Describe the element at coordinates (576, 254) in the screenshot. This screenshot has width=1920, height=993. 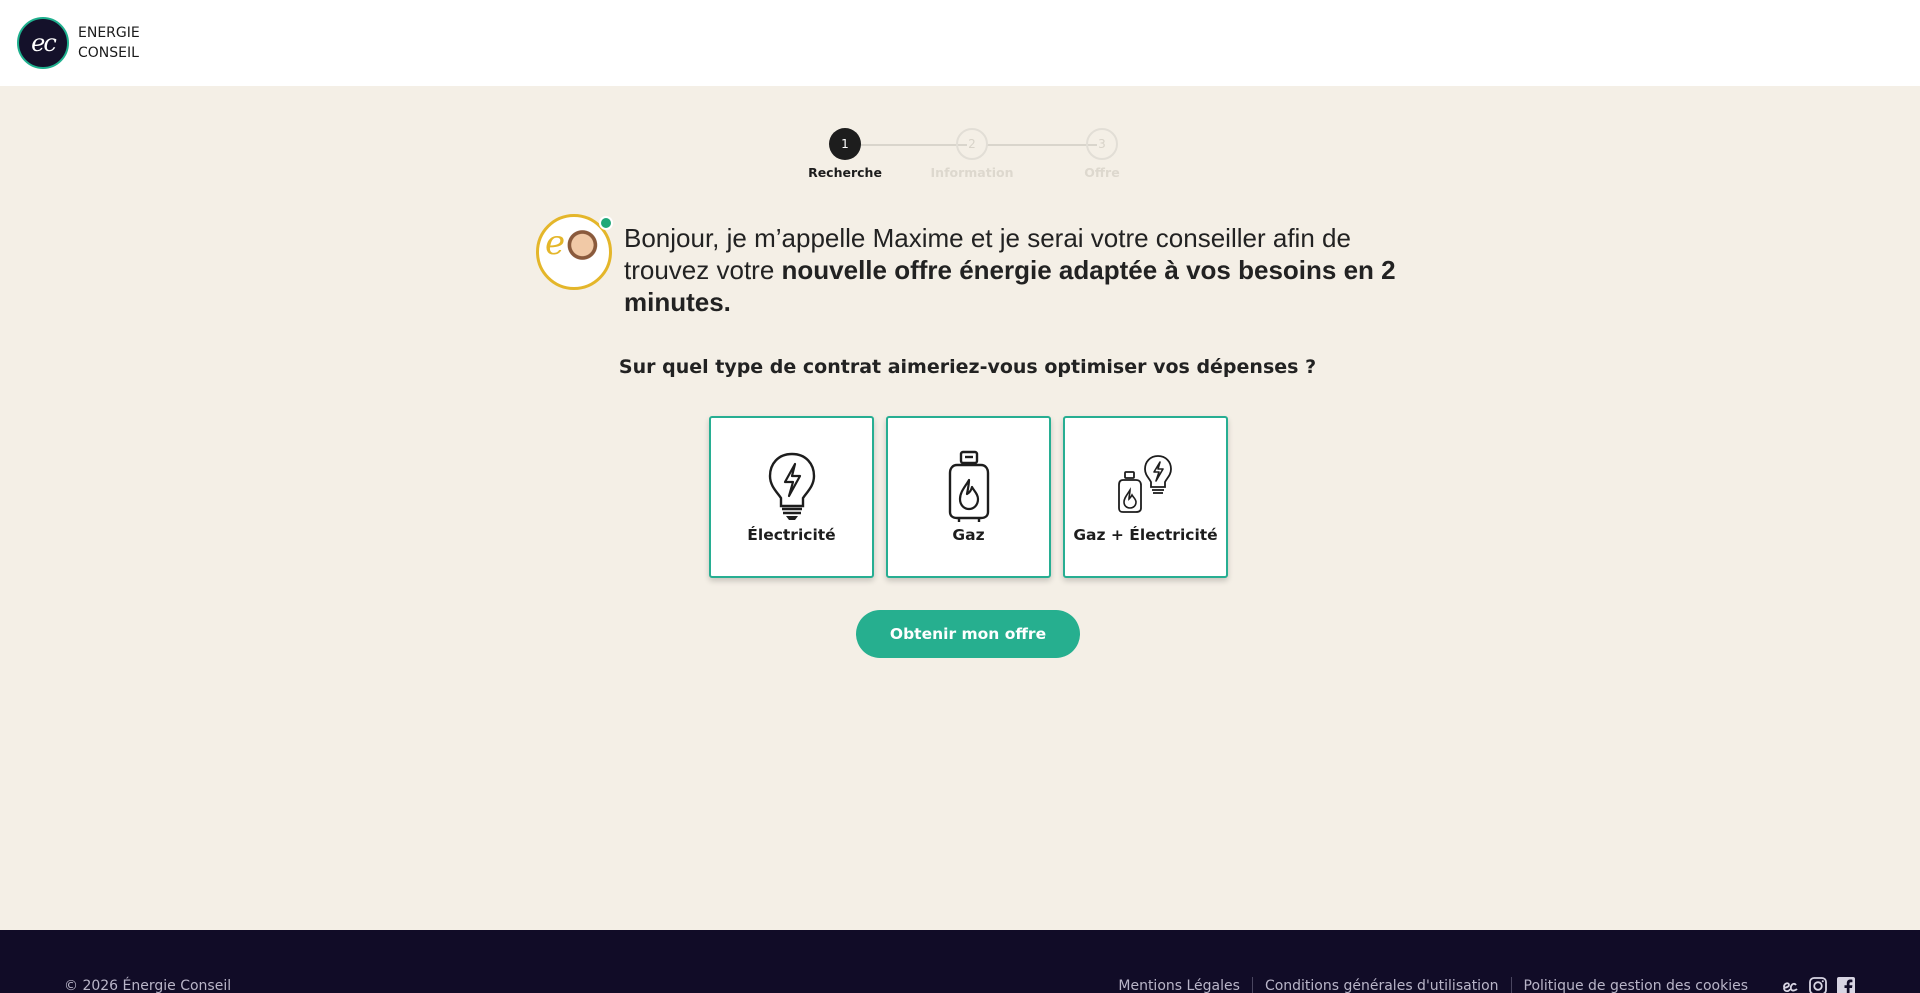
I see `advisor-avatar: e` at that location.